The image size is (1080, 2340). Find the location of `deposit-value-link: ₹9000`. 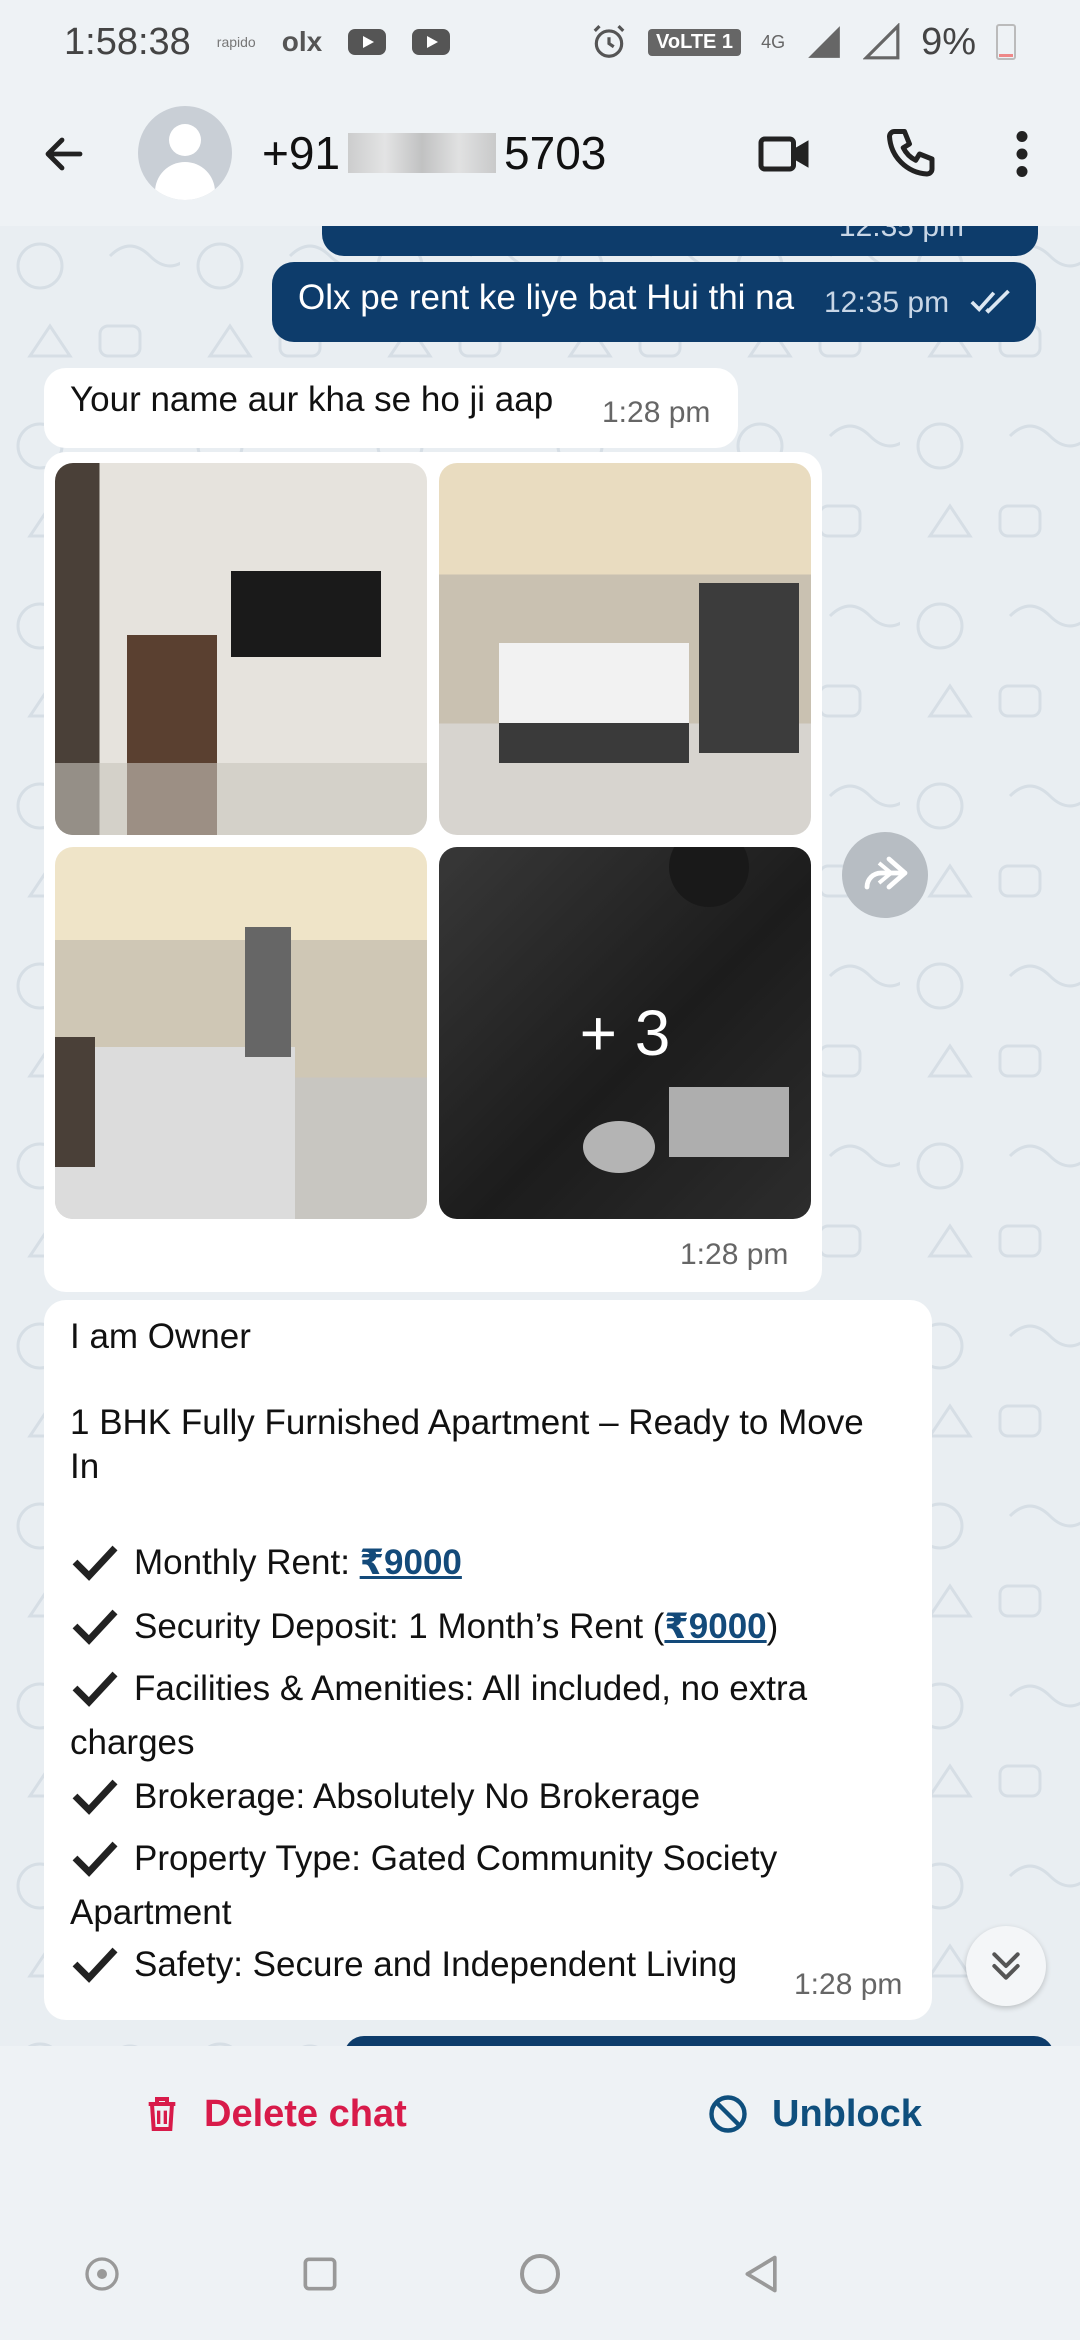

deposit-value-link: ₹9000 is located at coordinates (715, 1626).